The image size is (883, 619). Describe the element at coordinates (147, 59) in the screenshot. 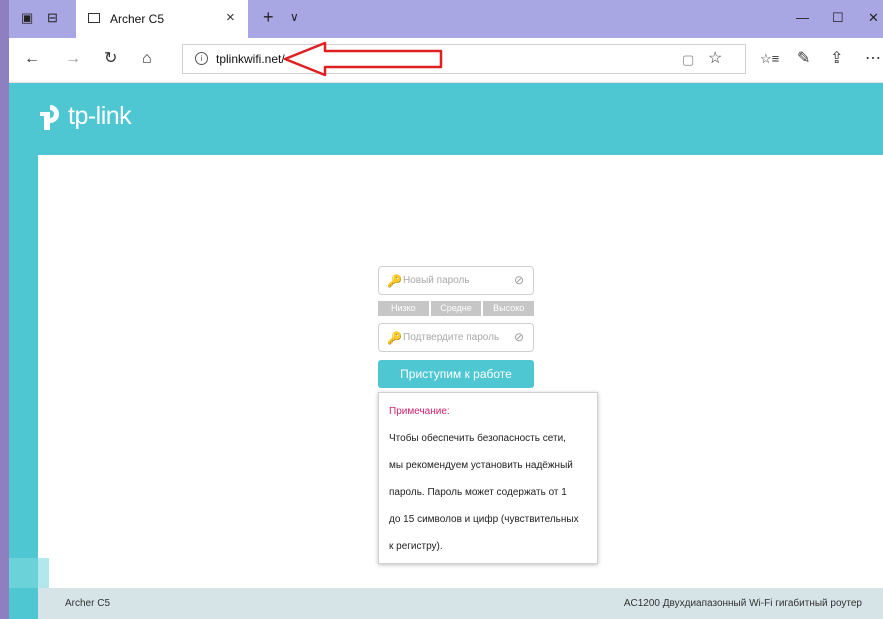

I see `home-button: ⌂` at that location.